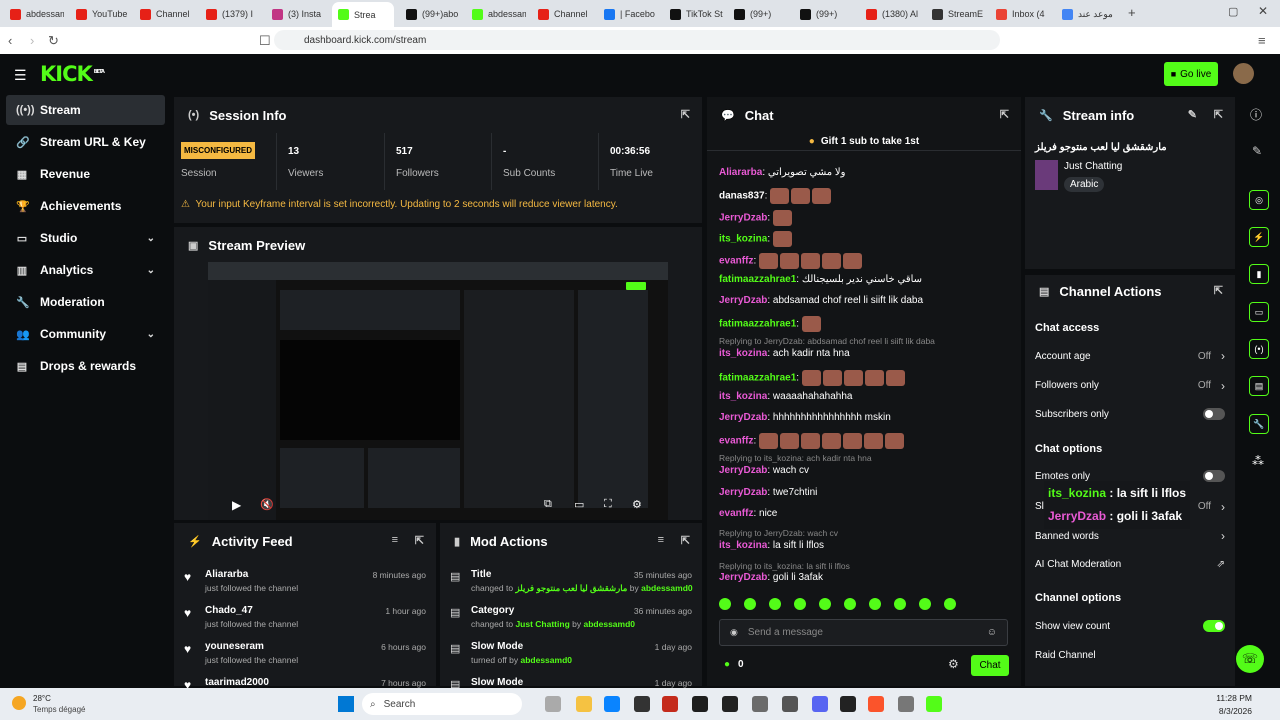 The width and height of the screenshot is (1280, 720). I want to click on info-icon: ⓘ, so click(1256, 114).